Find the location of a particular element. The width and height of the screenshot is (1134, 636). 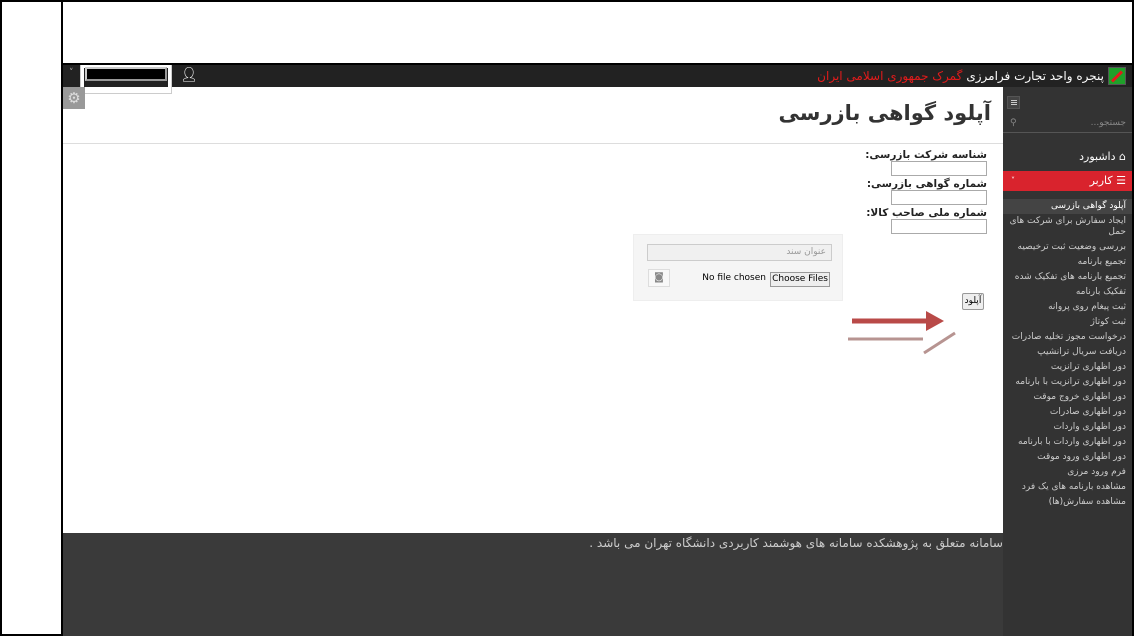

submenu-item: دور اظهاری ترانزیت is located at coordinates (1067, 367).